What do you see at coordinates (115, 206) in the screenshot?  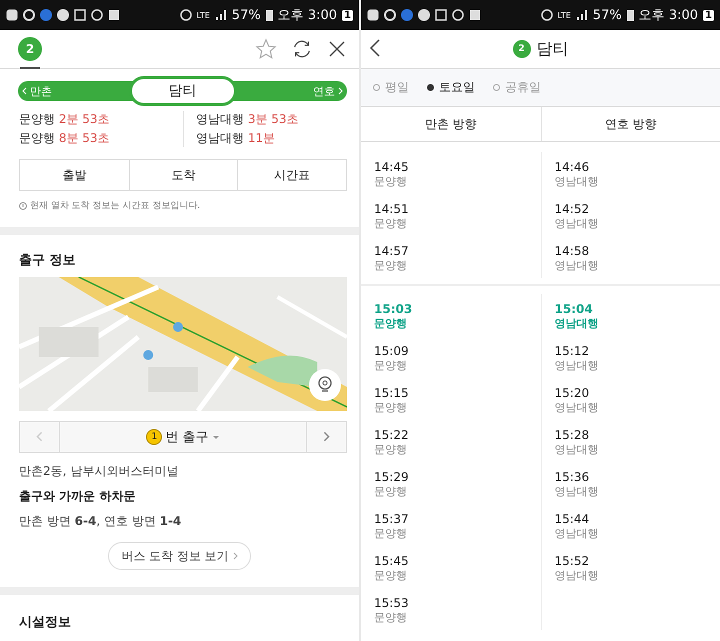 I see `notice-text: 현재 열차 도착 정보는 시간표 정보입니다.` at bounding box center [115, 206].